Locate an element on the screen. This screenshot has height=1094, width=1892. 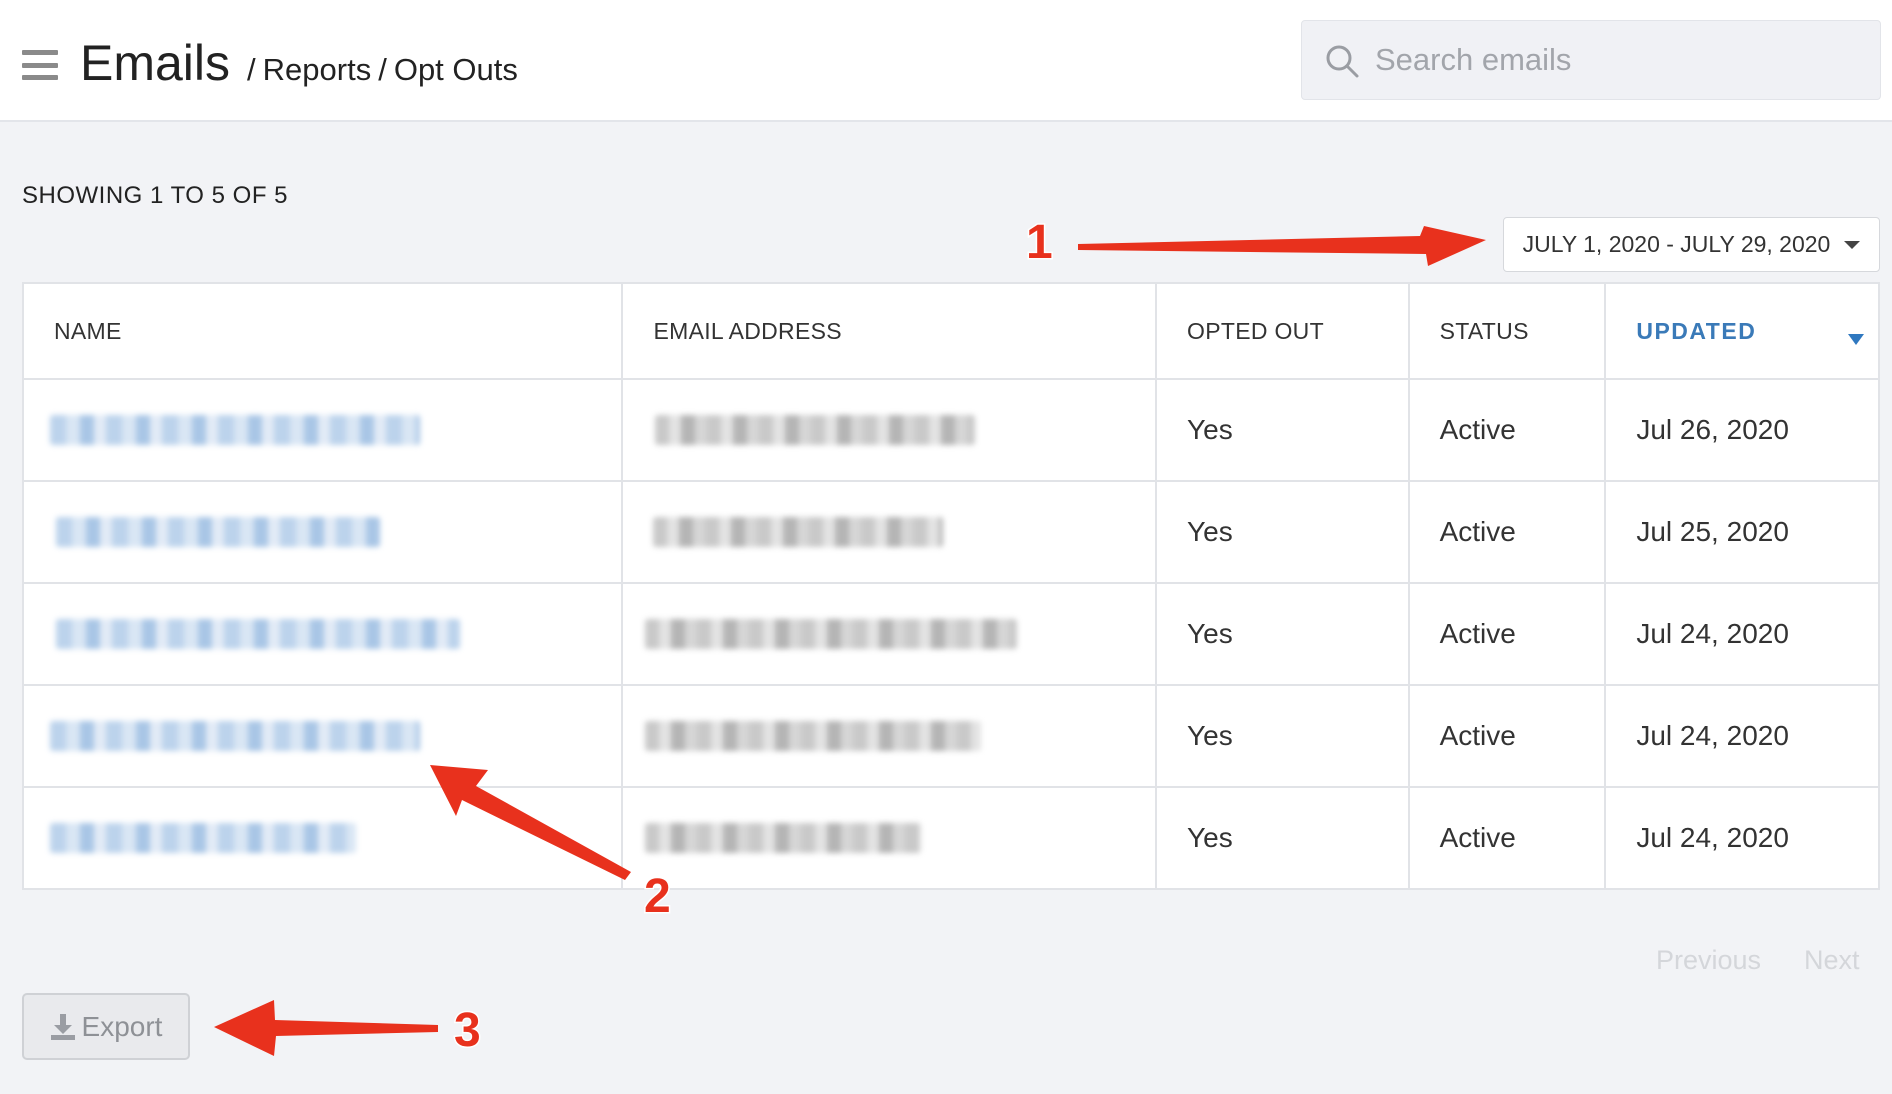
next-page-link: Next is located at coordinates (1832, 960).